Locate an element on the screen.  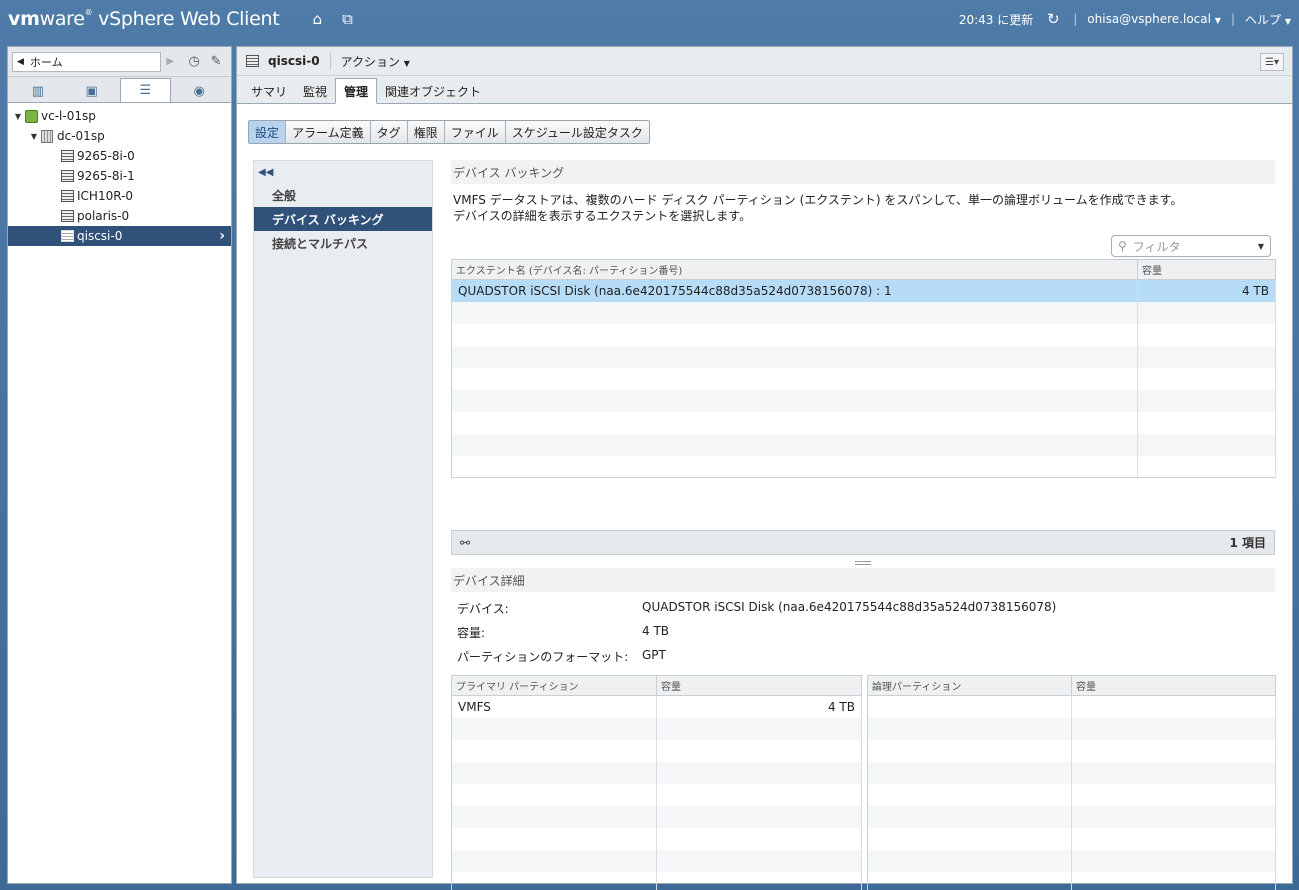
object-header: qiscsi-0 アクション ▼ ☰▾ is located at coordinates (764, 61).